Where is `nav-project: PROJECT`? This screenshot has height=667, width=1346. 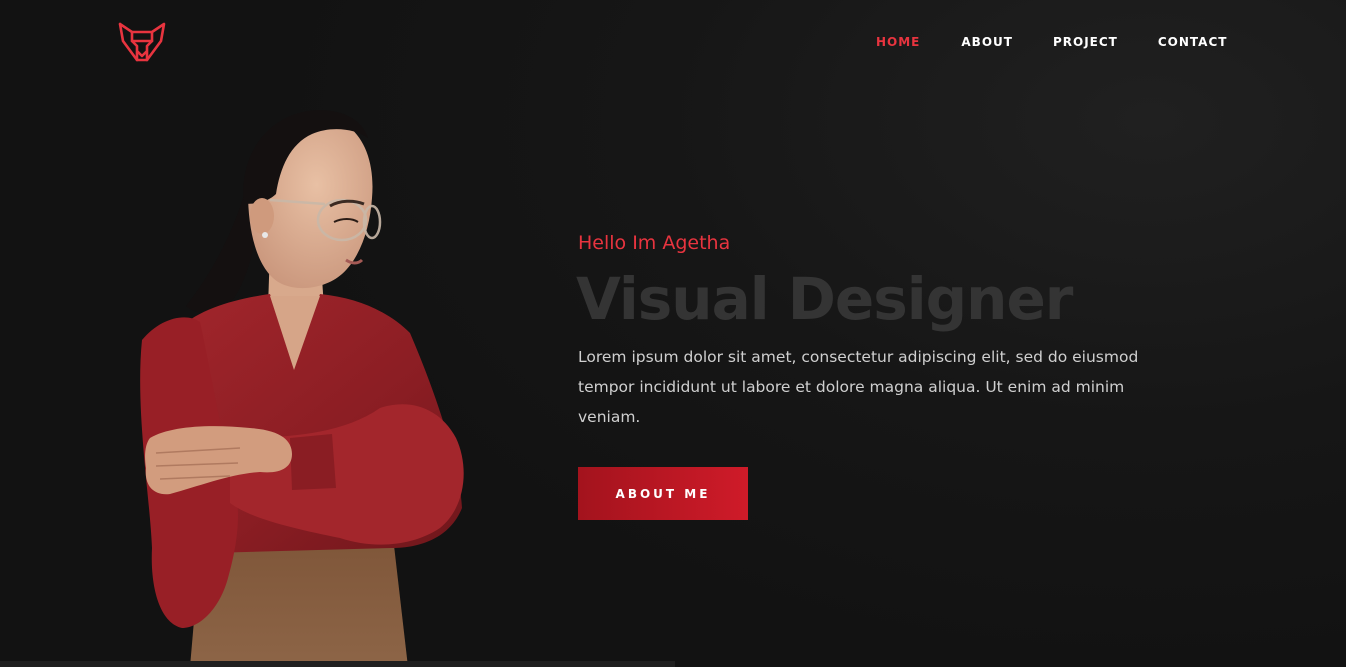 nav-project: PROJECT is located at coordinates (1085, 42).